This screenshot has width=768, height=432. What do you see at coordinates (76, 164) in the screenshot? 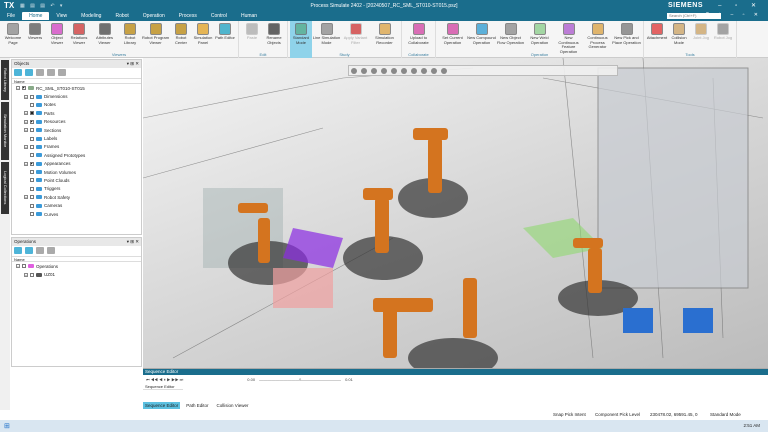
I see `tree-item: + Appearances` at bounding box center [76, 164].